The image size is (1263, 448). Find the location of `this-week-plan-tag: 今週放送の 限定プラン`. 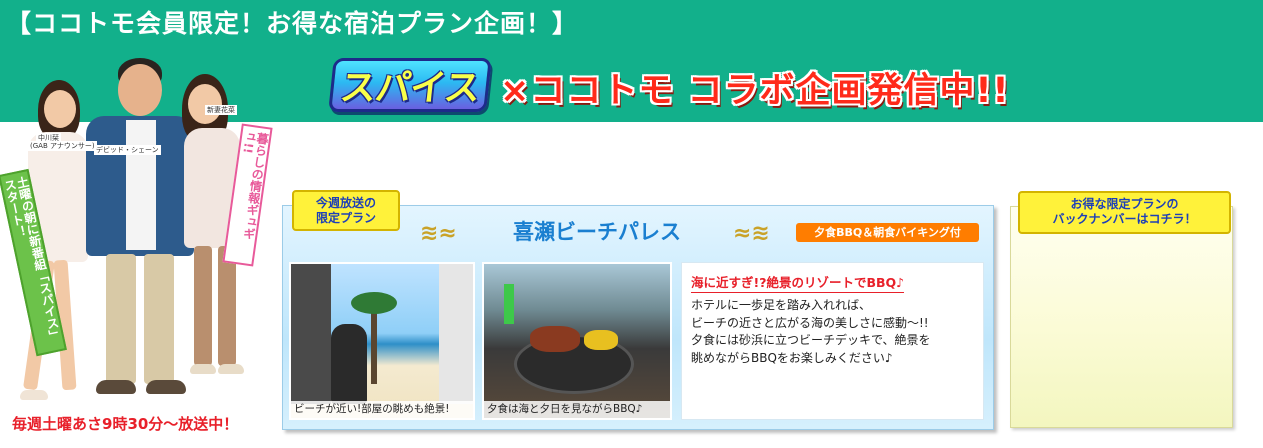

this-week-plan-tag: 今週放送の 限定プラン is located at coordinates (346, 210).